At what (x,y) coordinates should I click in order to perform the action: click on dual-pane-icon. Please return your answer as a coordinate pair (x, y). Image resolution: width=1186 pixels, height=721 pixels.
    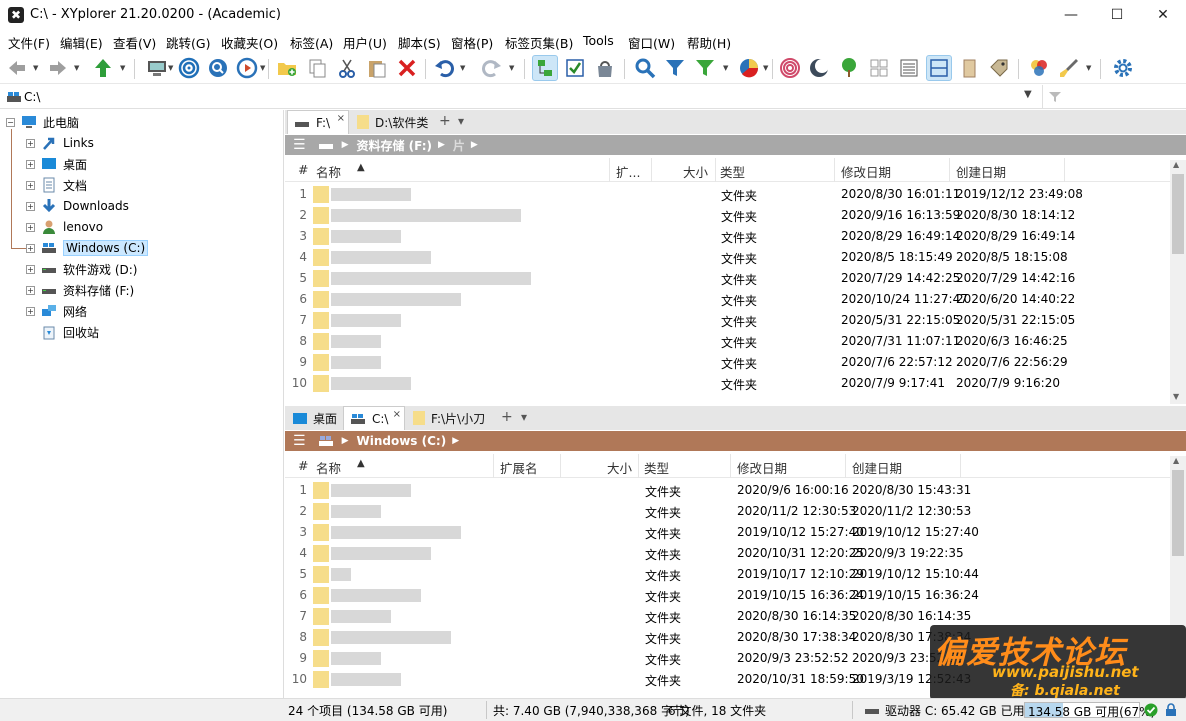
    Looking at the image, I should click on (939, 68).